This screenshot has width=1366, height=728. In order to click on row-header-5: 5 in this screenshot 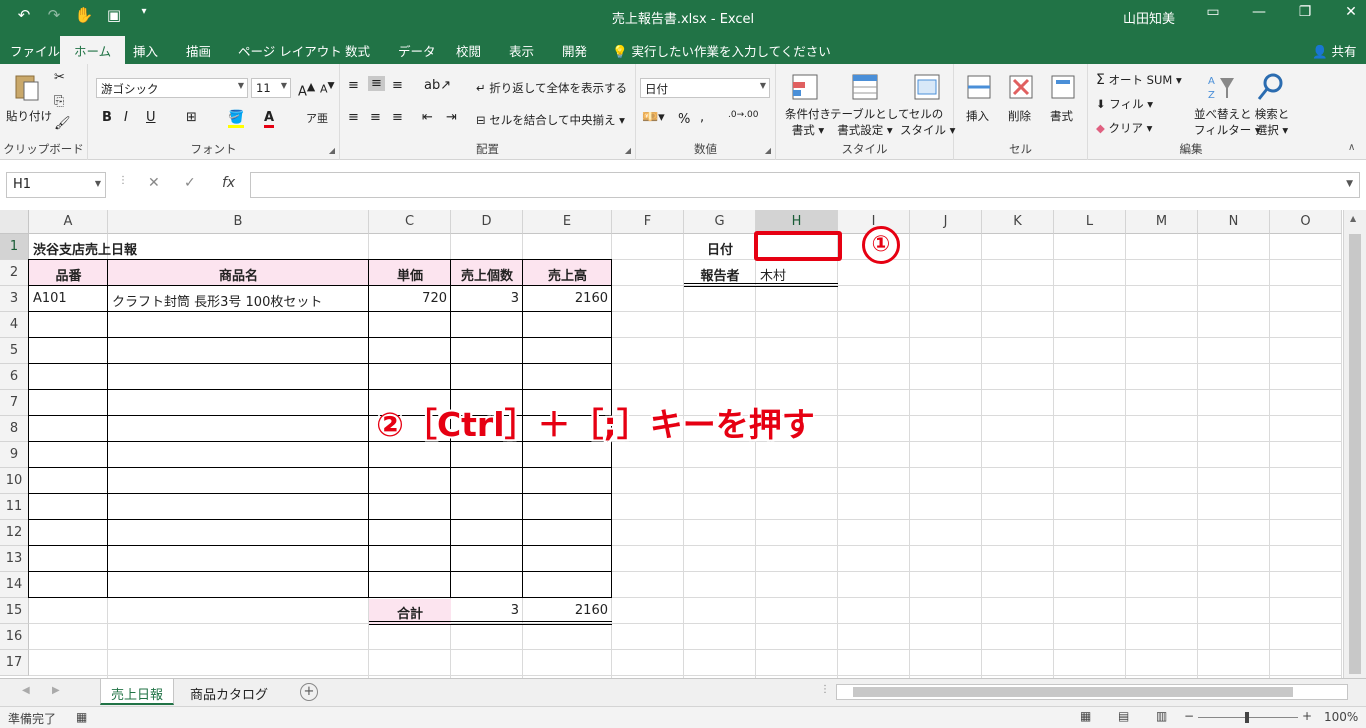, I will do `click(14, 351)`.